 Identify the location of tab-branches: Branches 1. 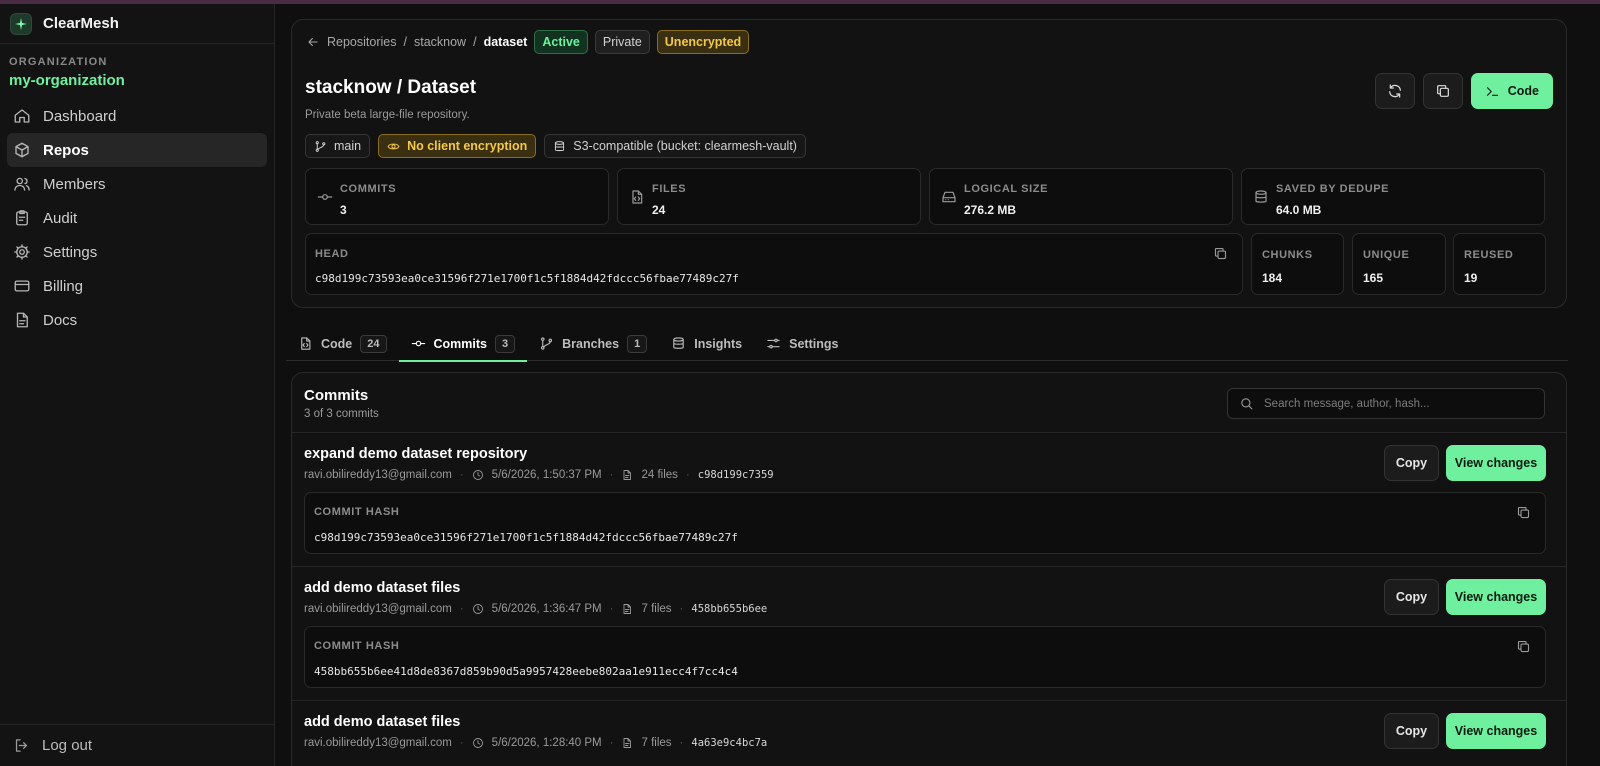
(593, 343).